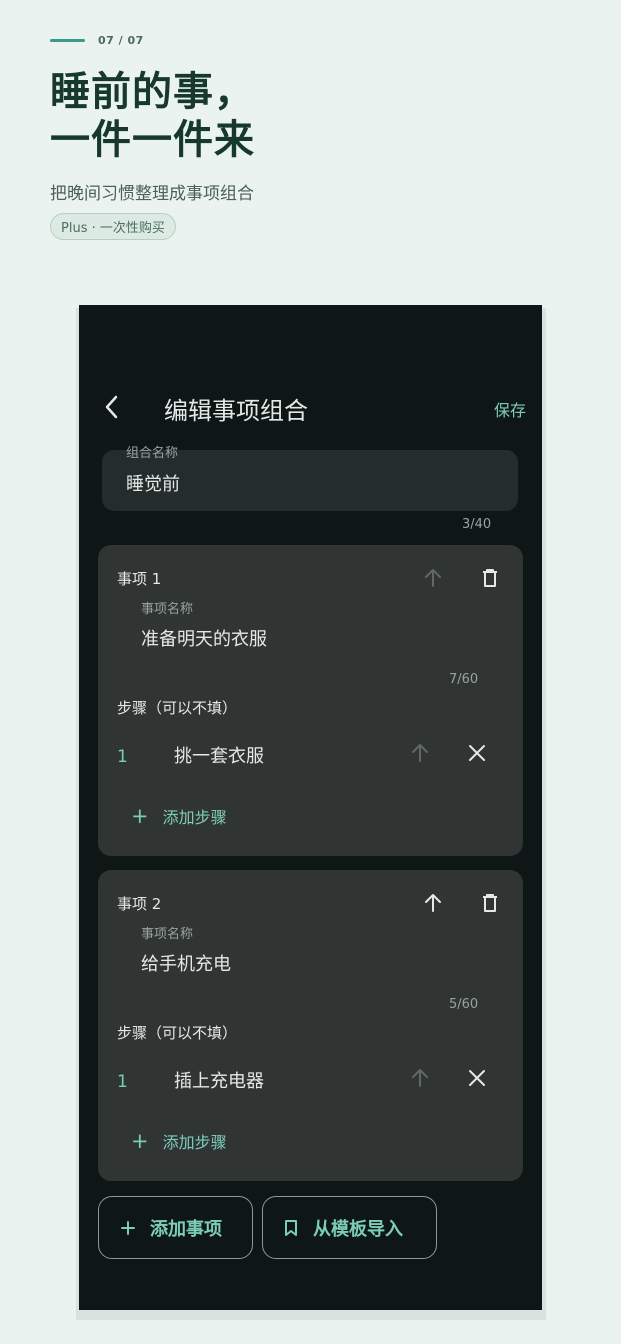 The image size is (621, 1344). Describe the element at coordinates (310, 478) in the screenshot. I see `group-name-field: 组合名称 睡觉前` at that location.